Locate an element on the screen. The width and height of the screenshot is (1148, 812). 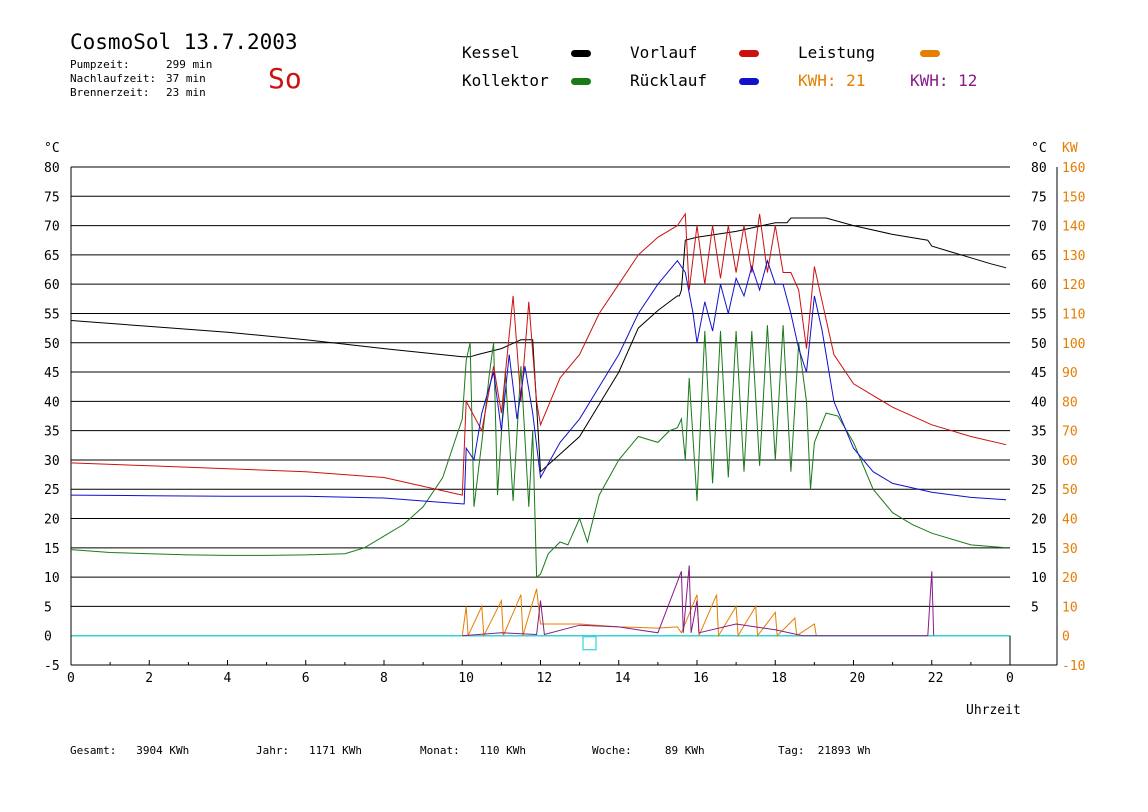
y-tick-right: 65 is located at coordinates (1039, 256).